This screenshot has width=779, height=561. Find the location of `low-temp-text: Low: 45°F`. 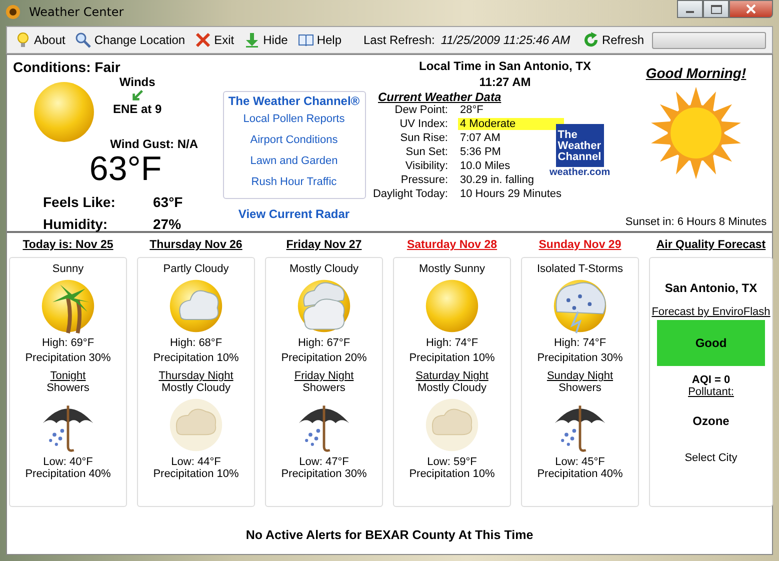

low-temp-text: Low: 45°F is located at coordinates (580, 462).